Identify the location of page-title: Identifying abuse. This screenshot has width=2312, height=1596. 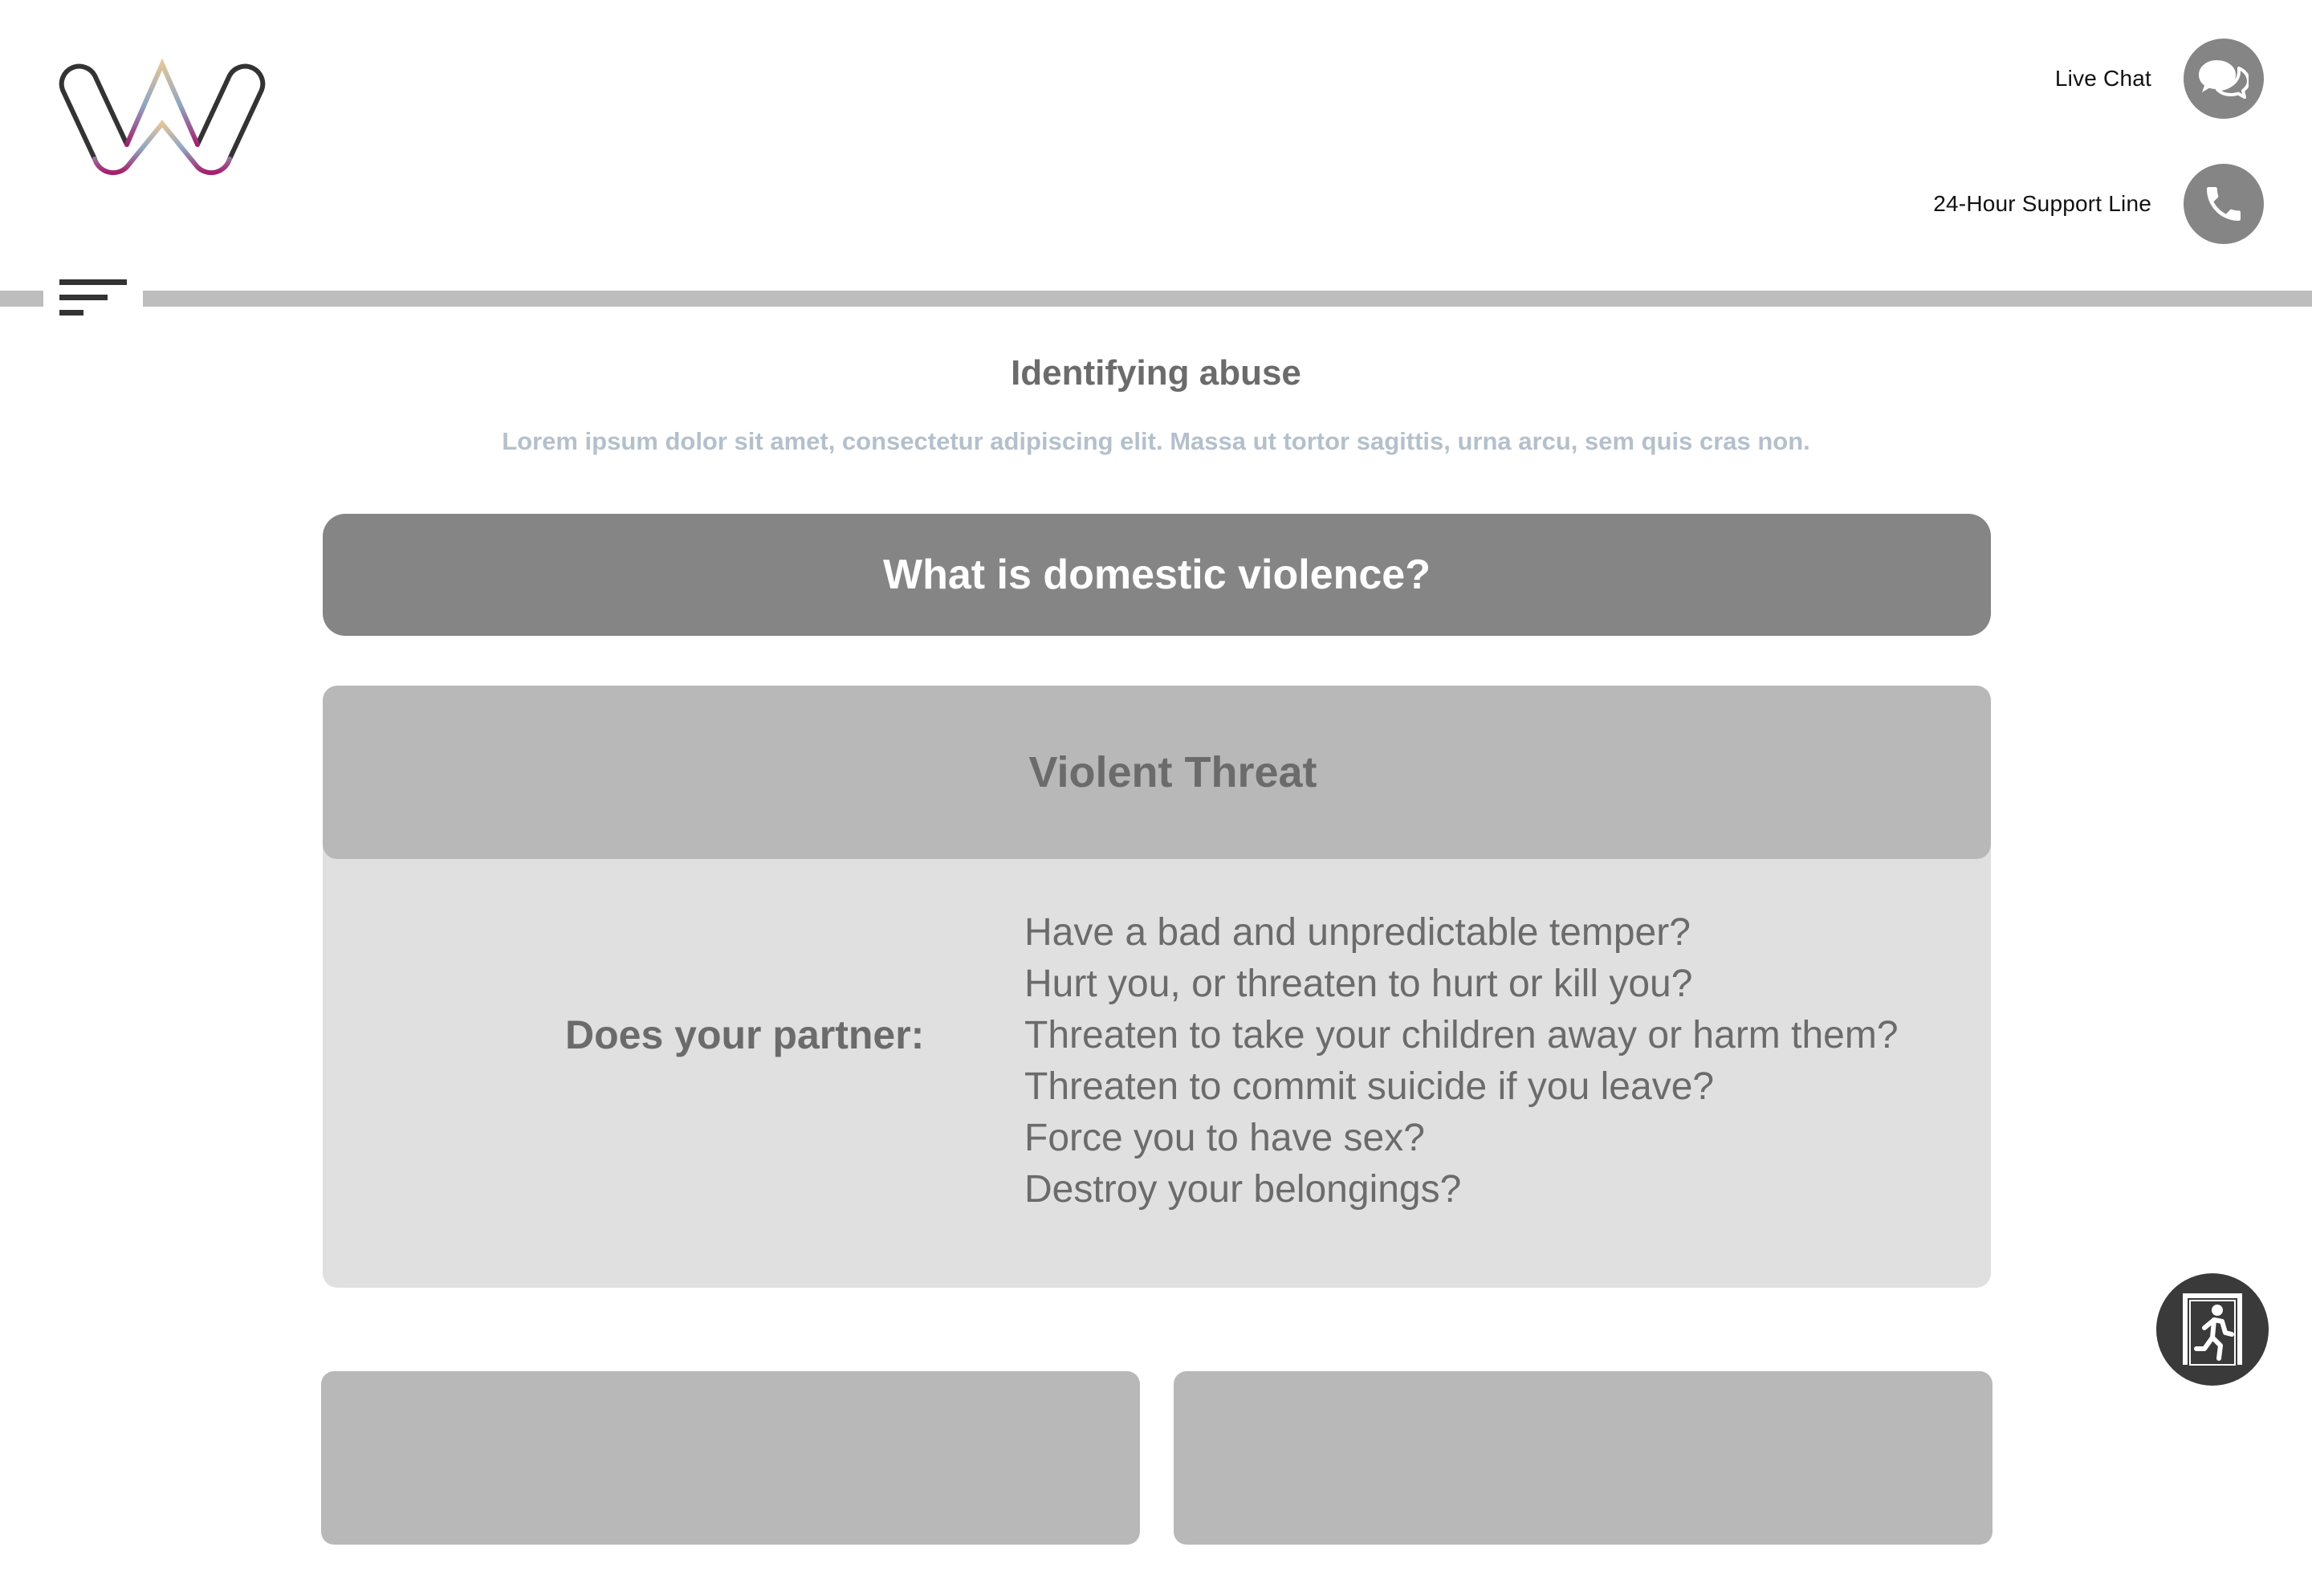
(1156, 373).